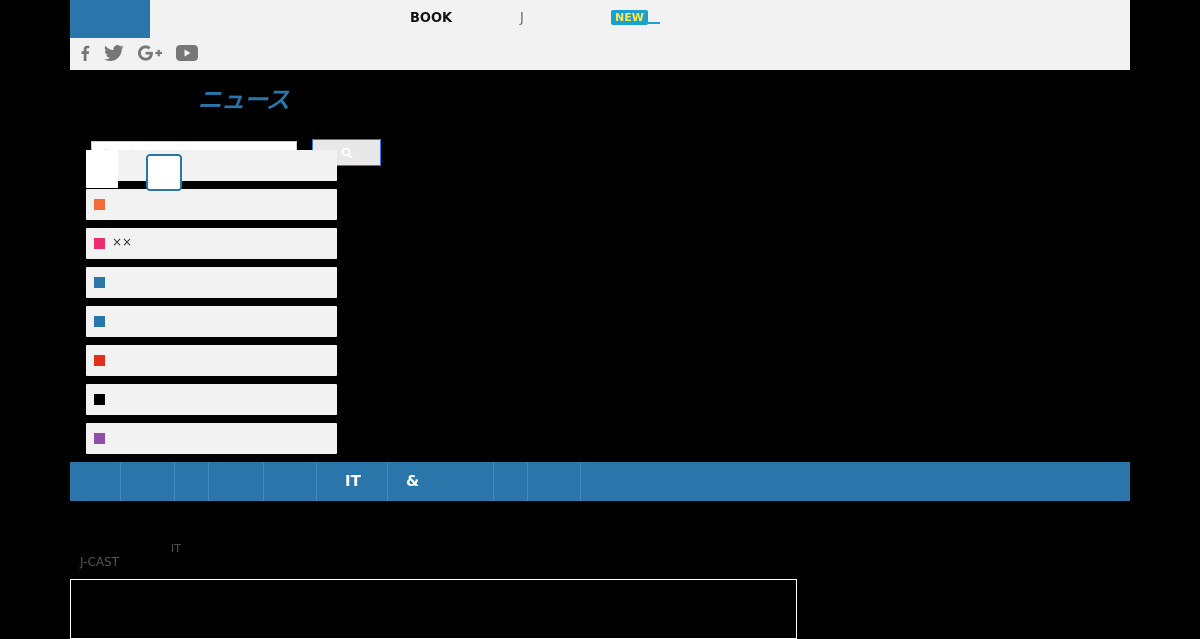 This screenshot has height=639, width=1200. Describe the element at coordinates (600, 35) in the screenshot. I see `top-bar: BOOK J NEW` at that location.